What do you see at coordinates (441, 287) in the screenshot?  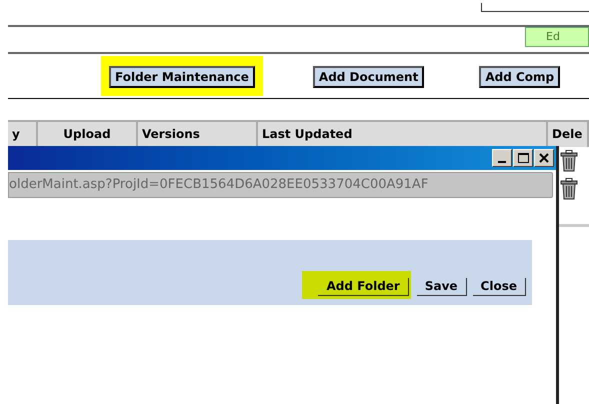 I see `dialog-button: Save` at bounding box center [441, 287].